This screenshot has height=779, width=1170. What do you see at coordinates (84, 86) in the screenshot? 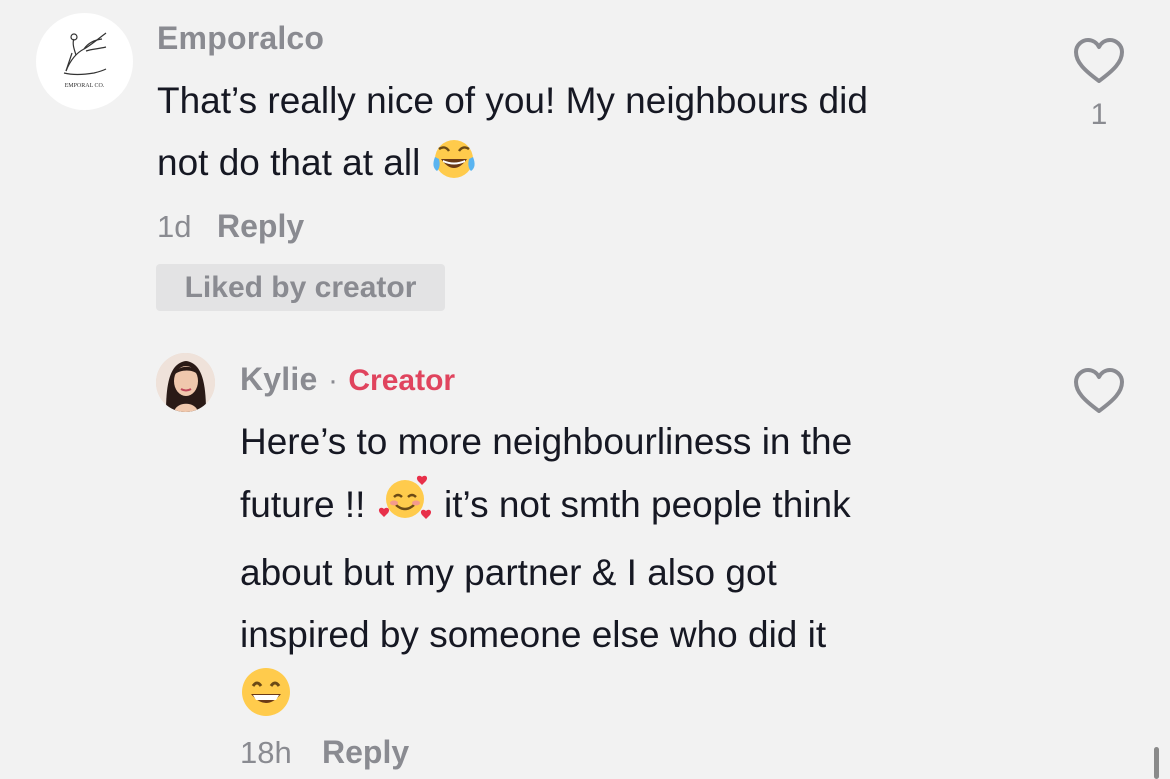
I see `logo-wordmark: EMPORAL CO.` at bounding box center [84, 86].